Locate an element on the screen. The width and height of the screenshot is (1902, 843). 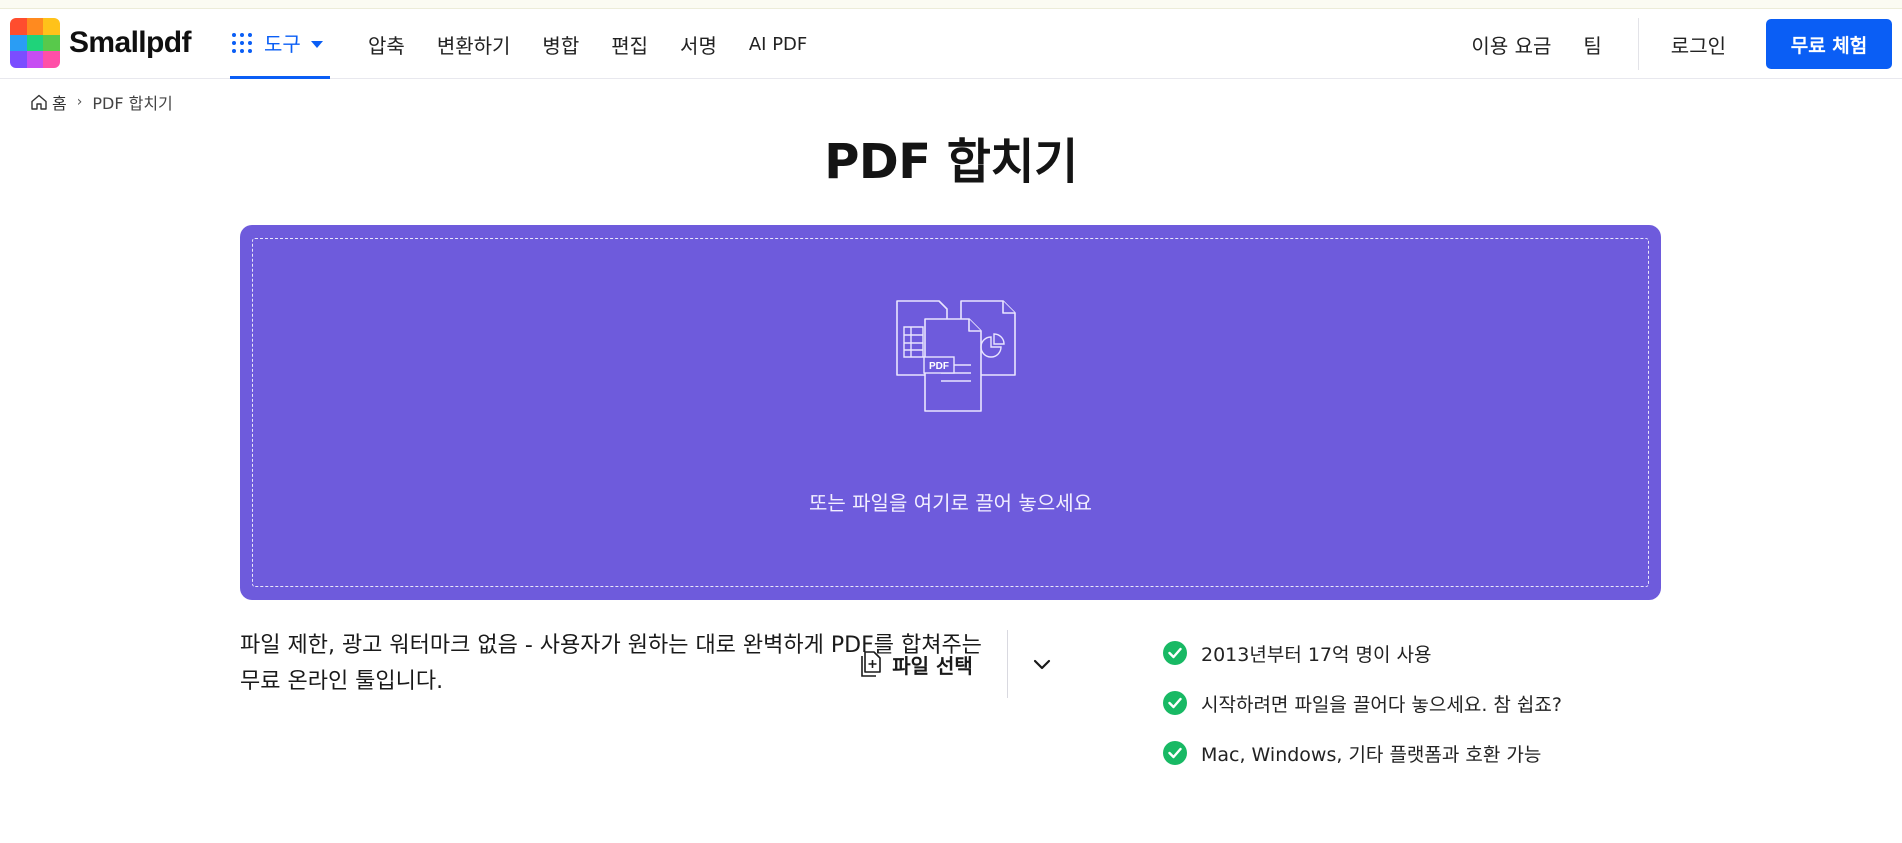
feature-text: Mac, Windows, 기타 플랫폼과 호환 가능 is located at coordinates (1371, 754).